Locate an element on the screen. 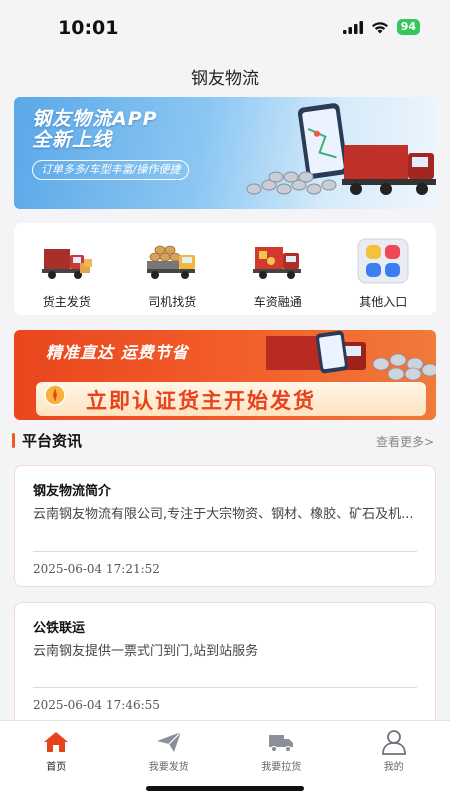  quick-finance: 车资融通 is located at coordinates (278, 269).